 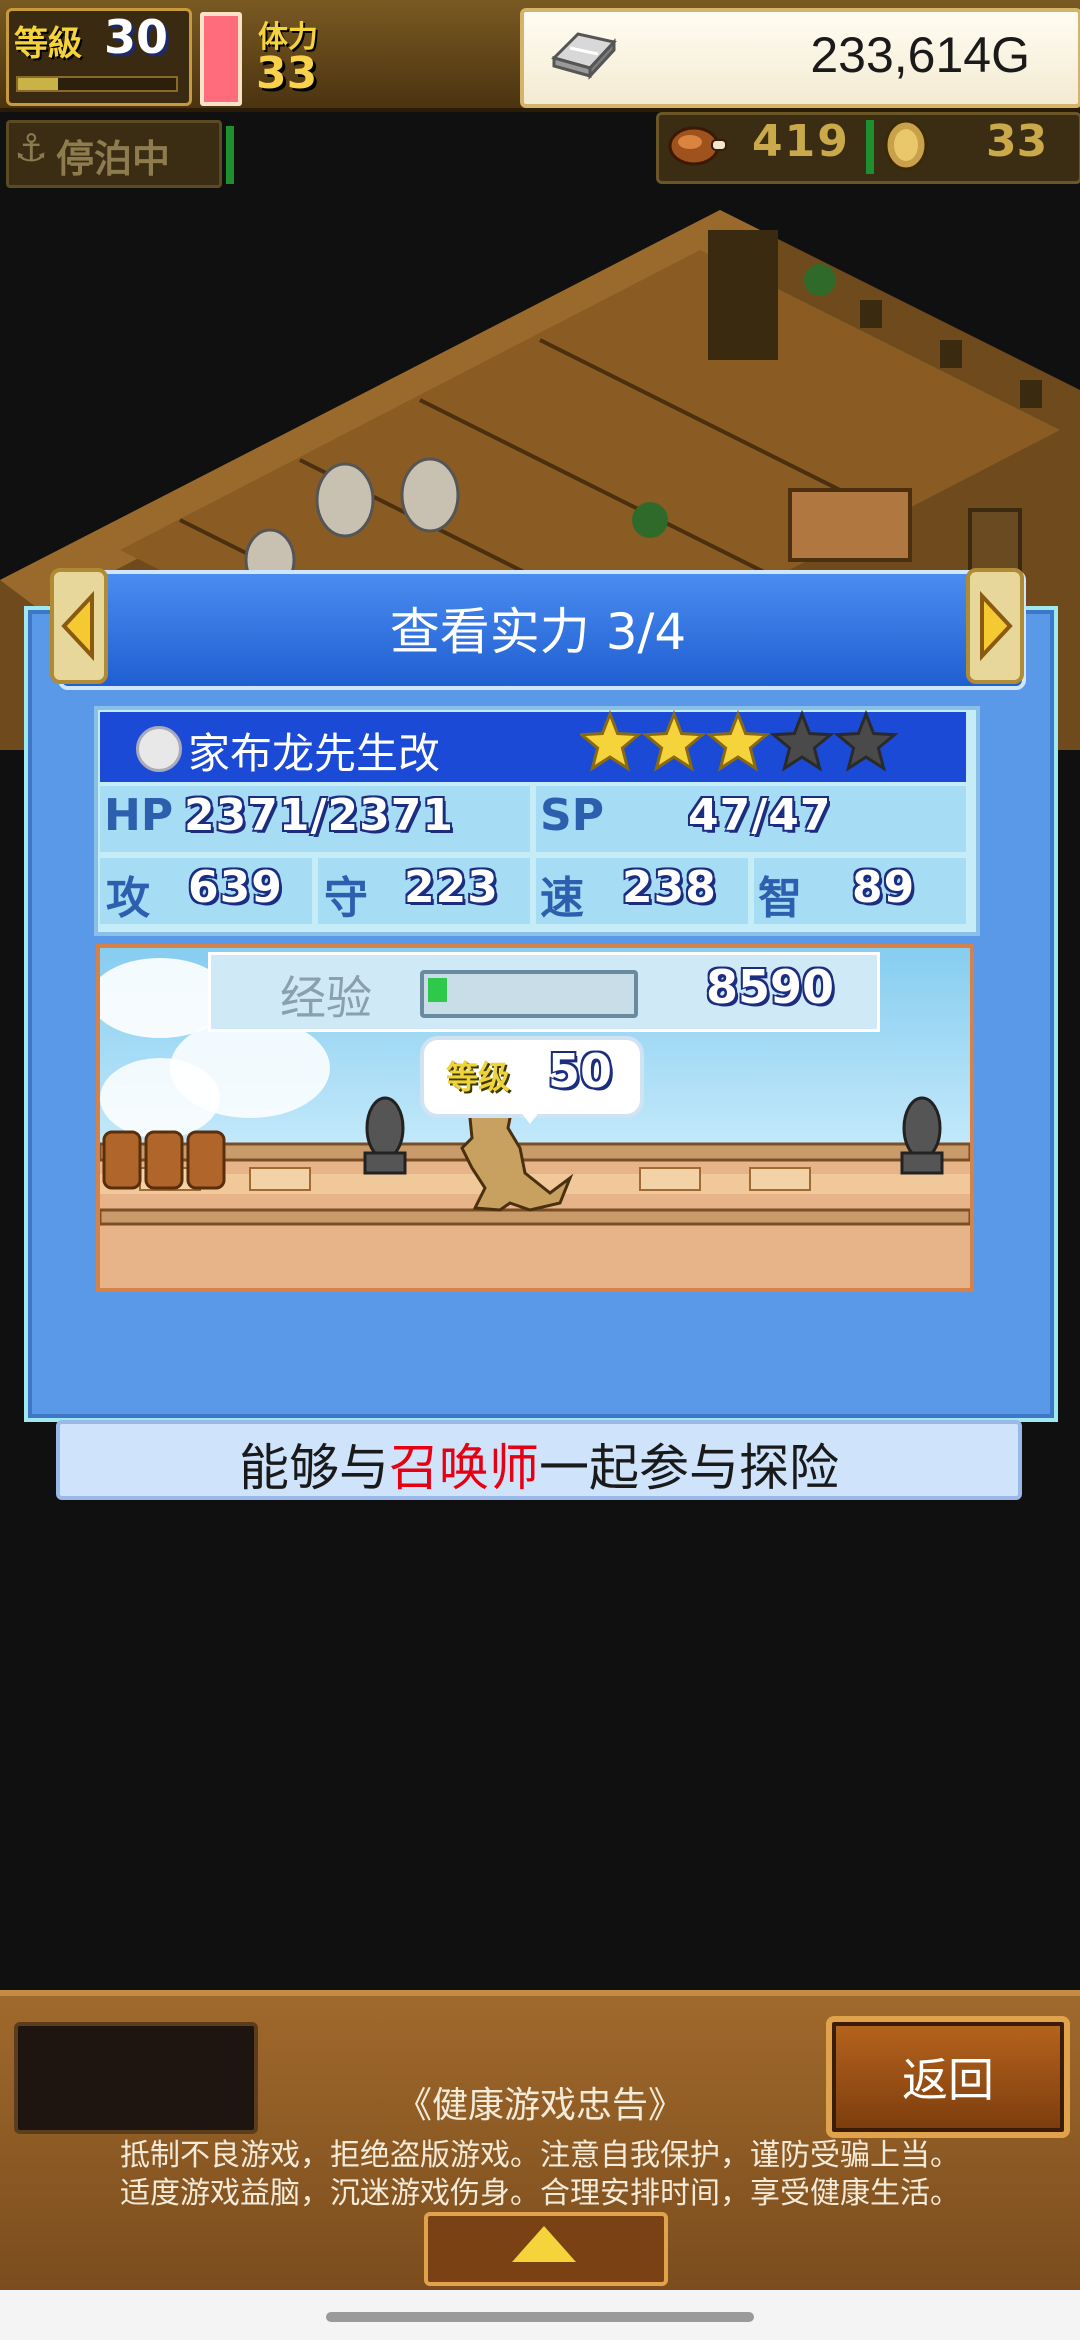 What do you see at coordinates (584, 56) in the screenshot?
I see `silver-ingot-icon` at bounding box center [584, 56].